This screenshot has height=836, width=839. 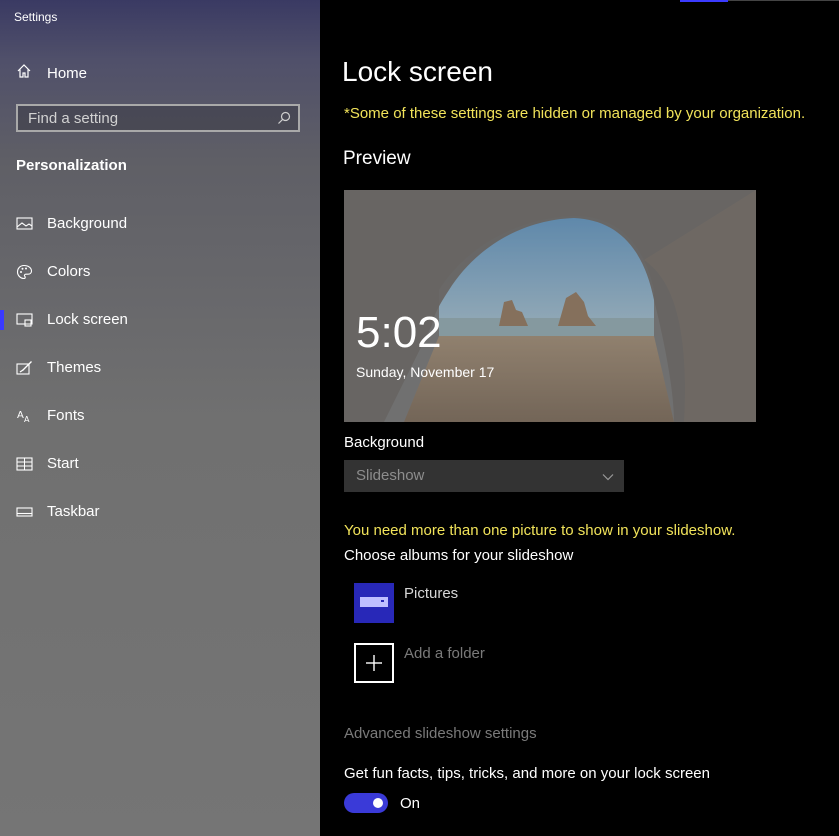 What do you see at coordinates (73, 511) in the screenshot?
I see `sidebar-item-label: Taskbar` at bounding box center [73, 511].